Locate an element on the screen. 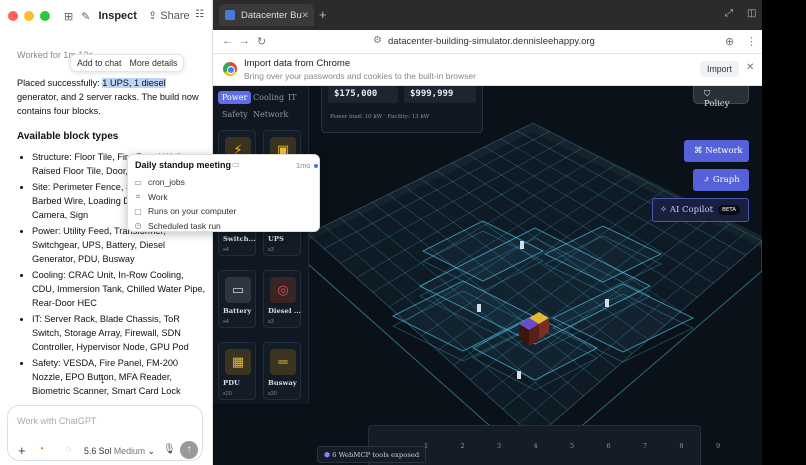 This screenshot has height=465, width=806. sidebar-toggle-icon: ⊞ is located at coordinates (68, 16).